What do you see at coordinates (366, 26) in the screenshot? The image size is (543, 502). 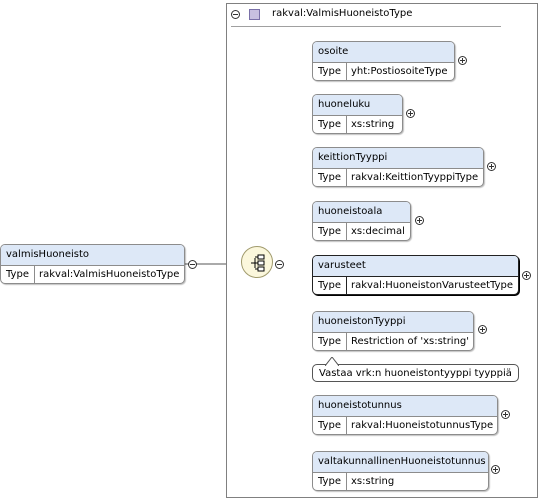 I see `header-divider` at bounding box center [366, 26].